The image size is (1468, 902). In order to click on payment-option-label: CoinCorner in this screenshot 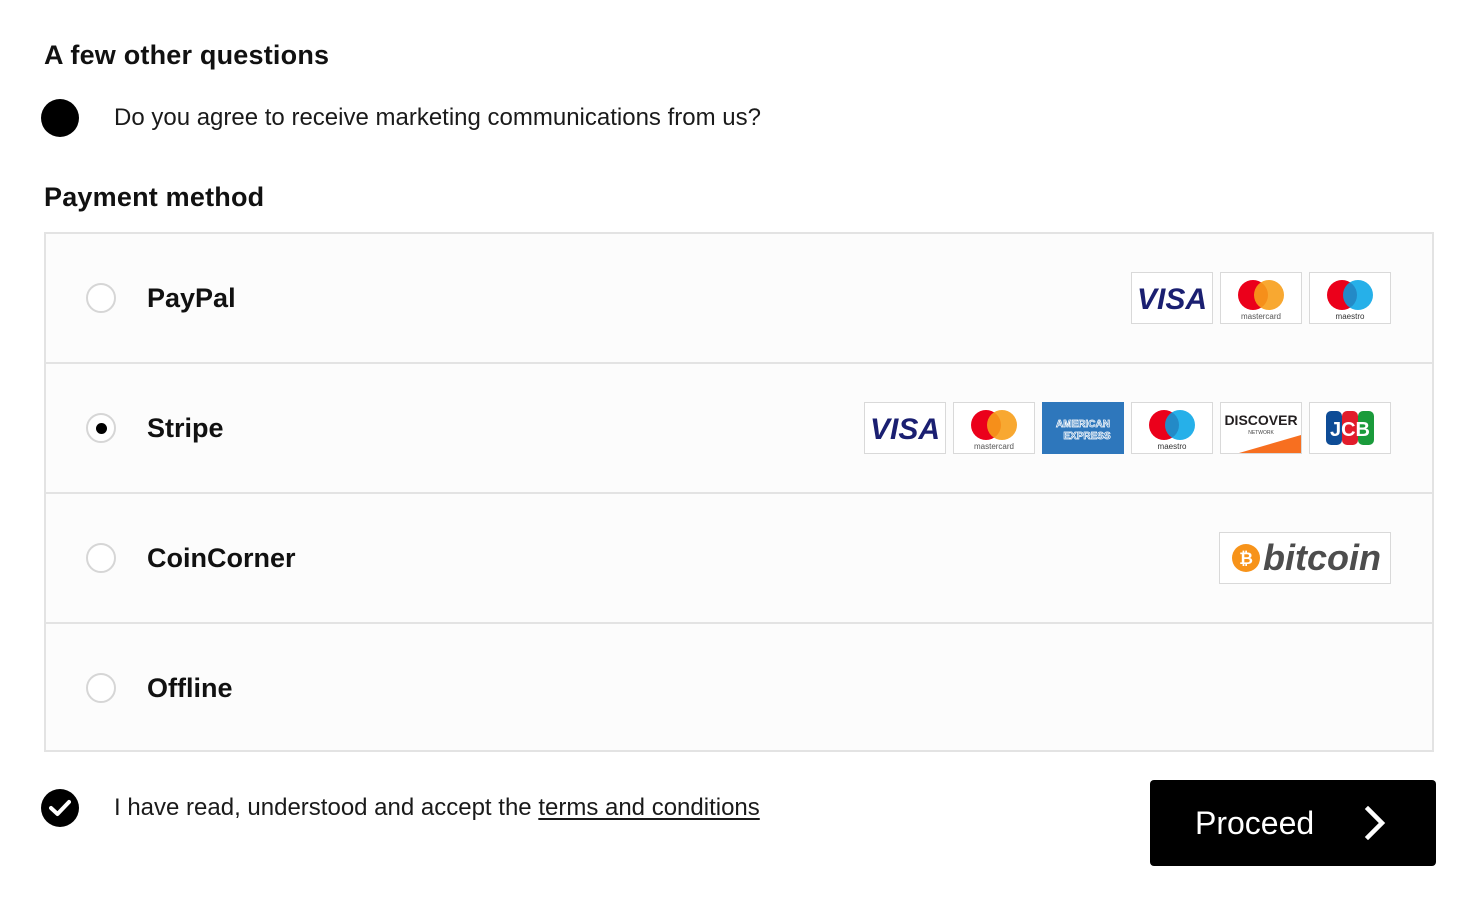, I will do `click(221, 557)`.